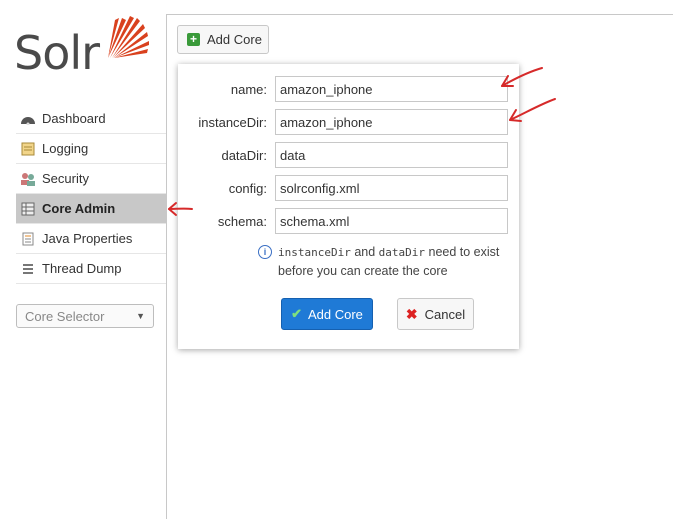  I want to click on field-row-schema: schema:, so click(348, 222).